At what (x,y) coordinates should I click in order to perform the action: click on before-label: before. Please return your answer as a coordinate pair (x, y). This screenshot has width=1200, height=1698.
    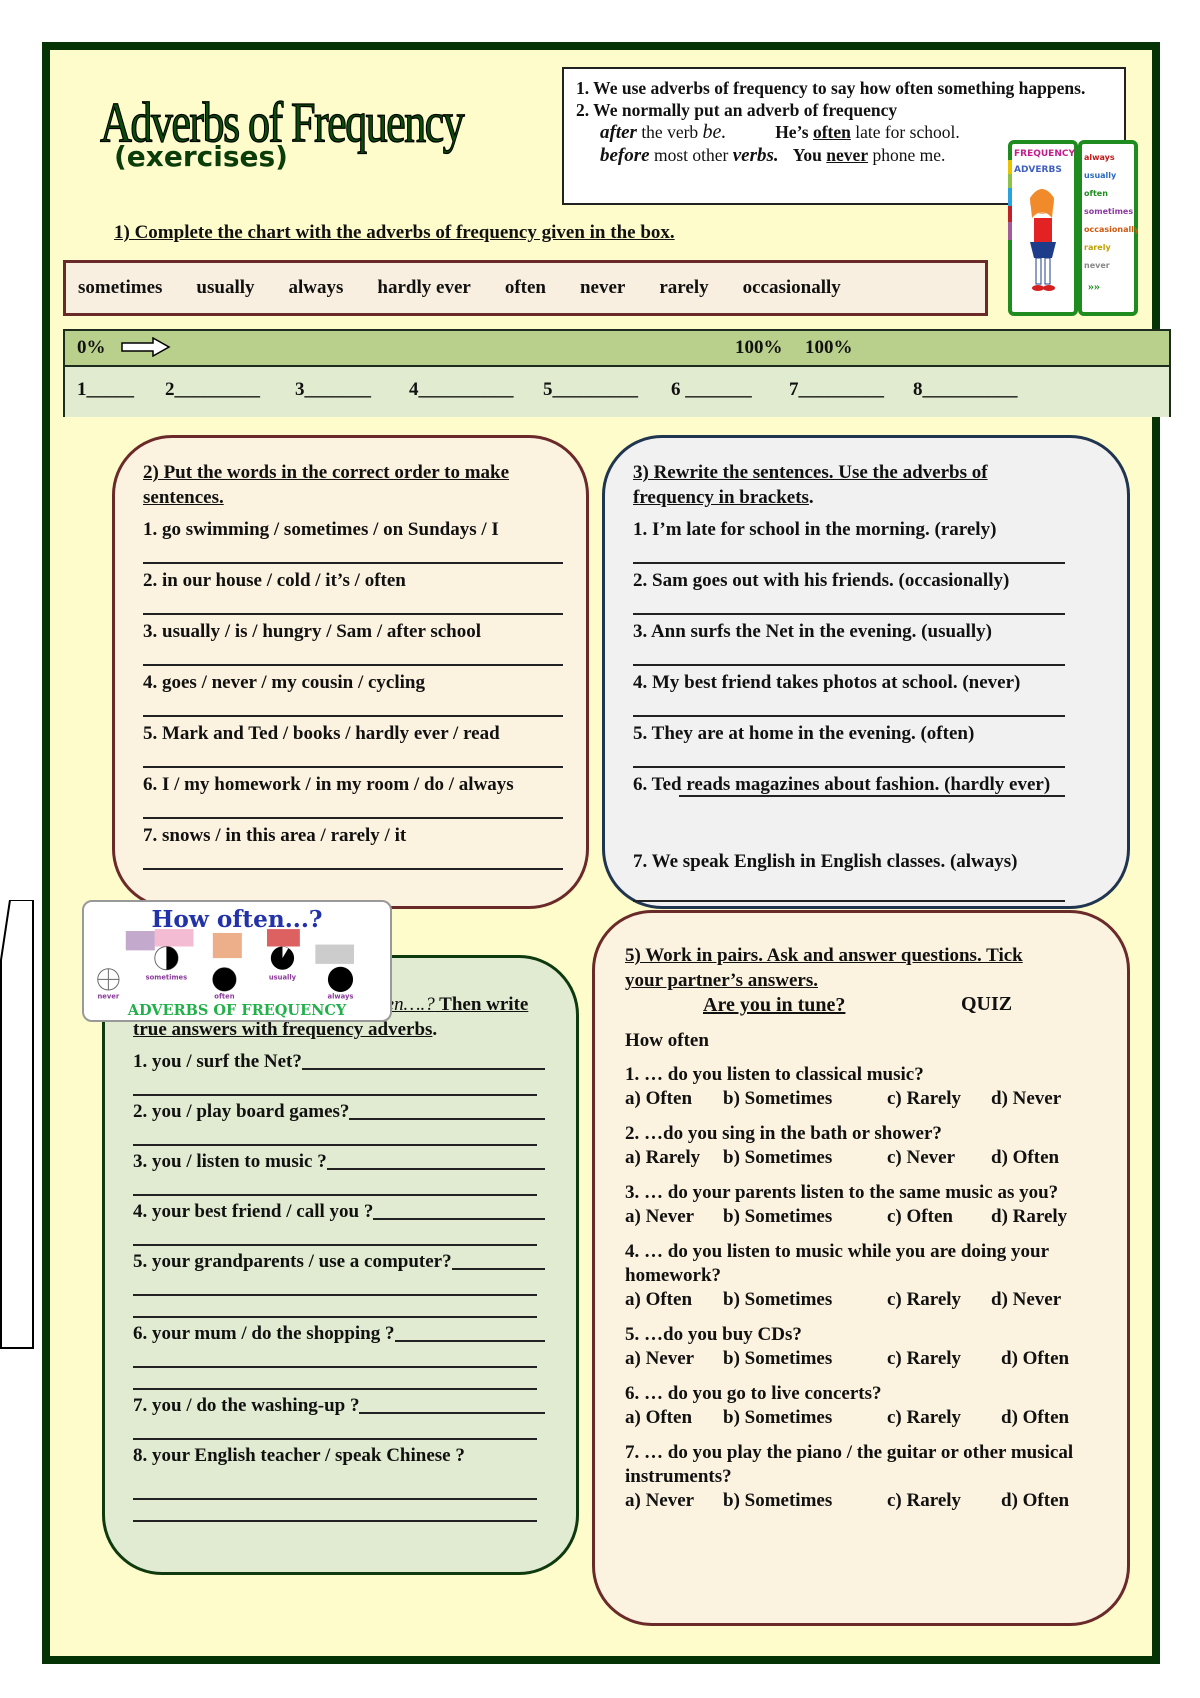
    Looking at the image, I should click on (625, 155).